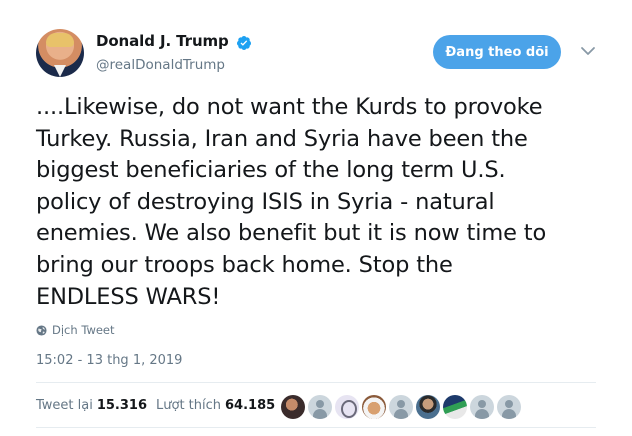 The width and height of the screenshot is (632, 436). Describe the element at coordinates (189, 405) in the screenshot. I see `likes-label: Lượt thích` at that location.